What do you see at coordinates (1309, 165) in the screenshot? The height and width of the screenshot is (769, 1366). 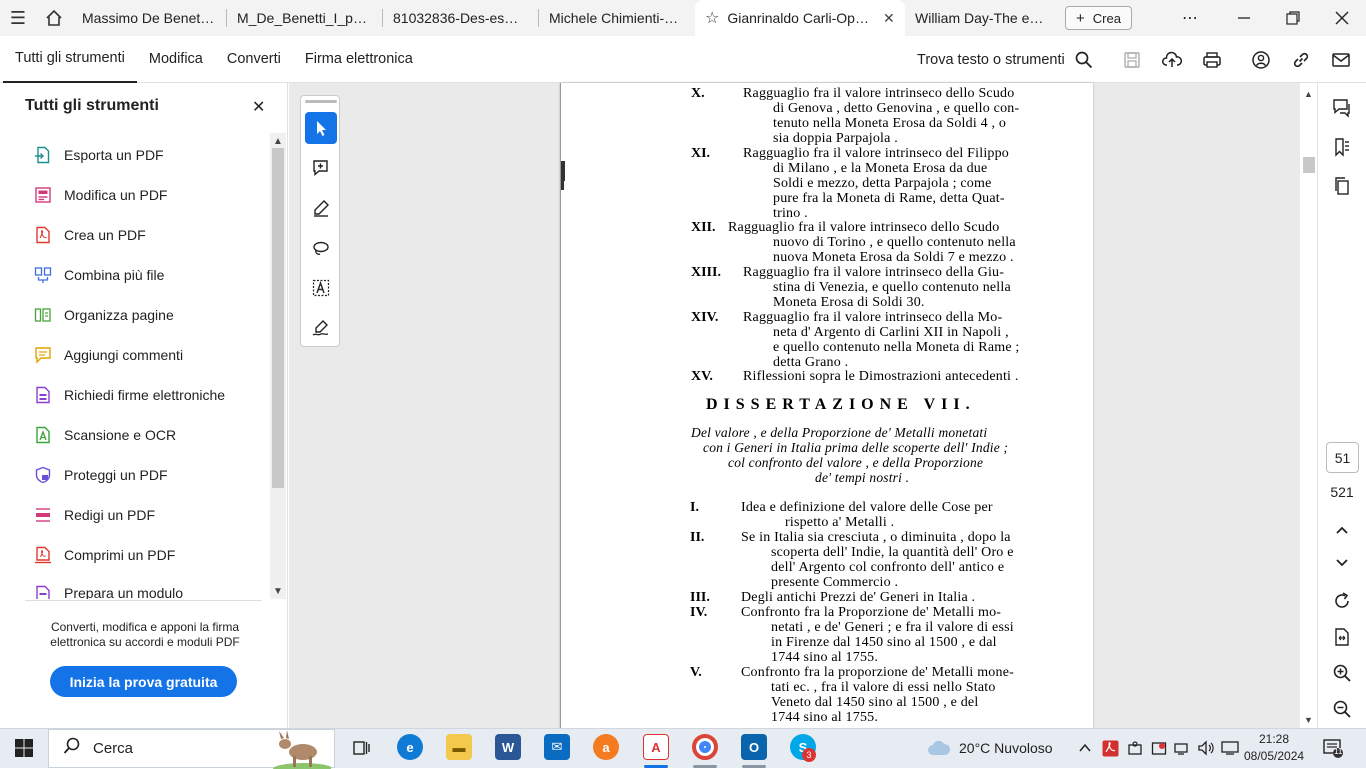 I see `document-scroll-thumb` at bounding box center [1309, 165].